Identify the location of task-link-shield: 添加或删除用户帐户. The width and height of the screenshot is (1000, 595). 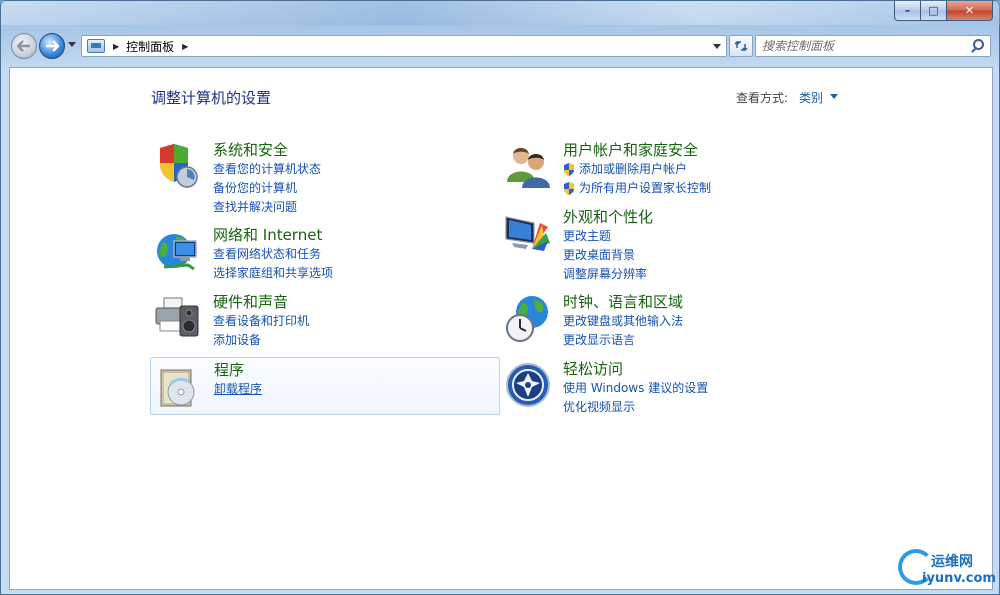
(637, 169).